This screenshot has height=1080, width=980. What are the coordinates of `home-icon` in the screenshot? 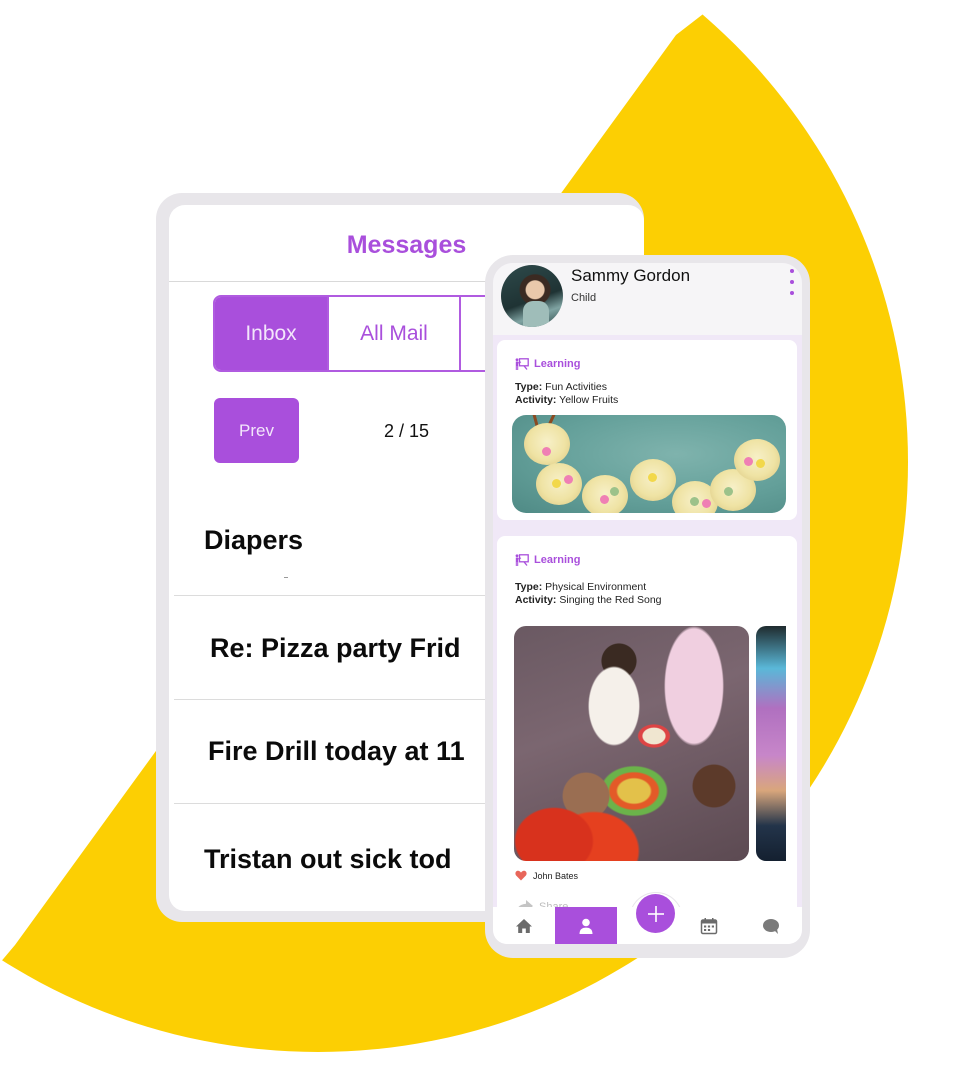 It's located at (523, 925).